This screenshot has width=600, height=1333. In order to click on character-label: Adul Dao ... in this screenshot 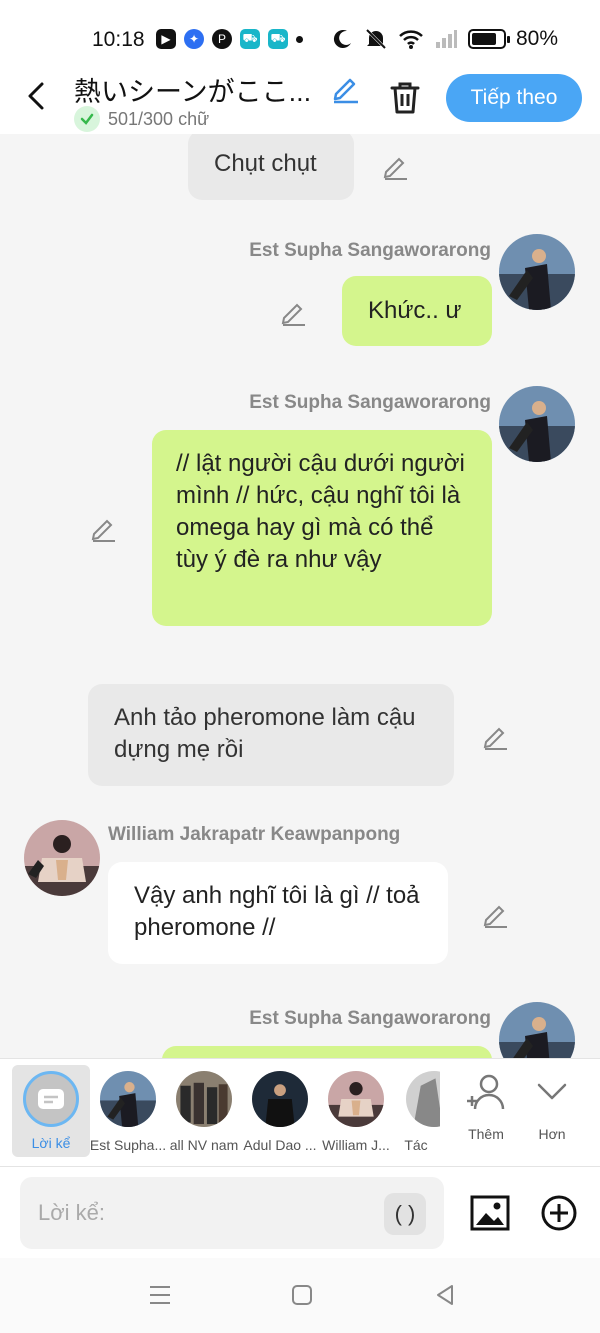, I will do `click(280, 1145)`.